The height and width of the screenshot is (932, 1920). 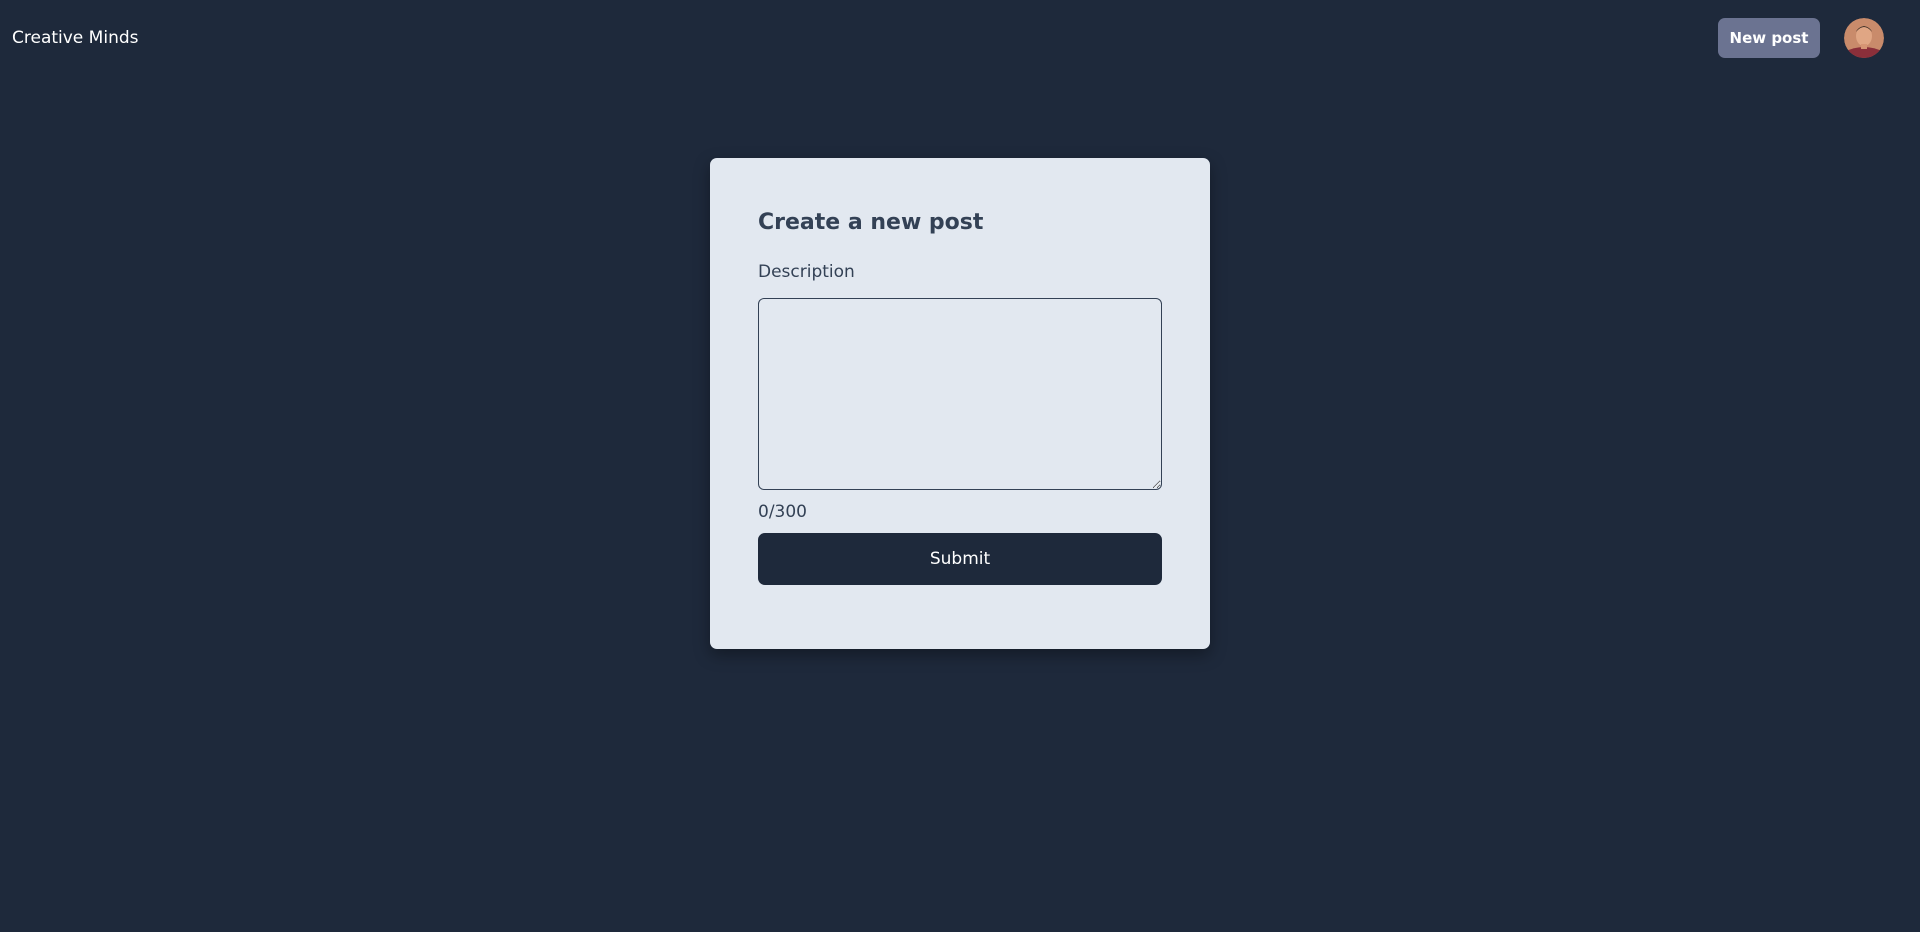 I want to click on character-counter: 0/300, so click(x=782, y=512).